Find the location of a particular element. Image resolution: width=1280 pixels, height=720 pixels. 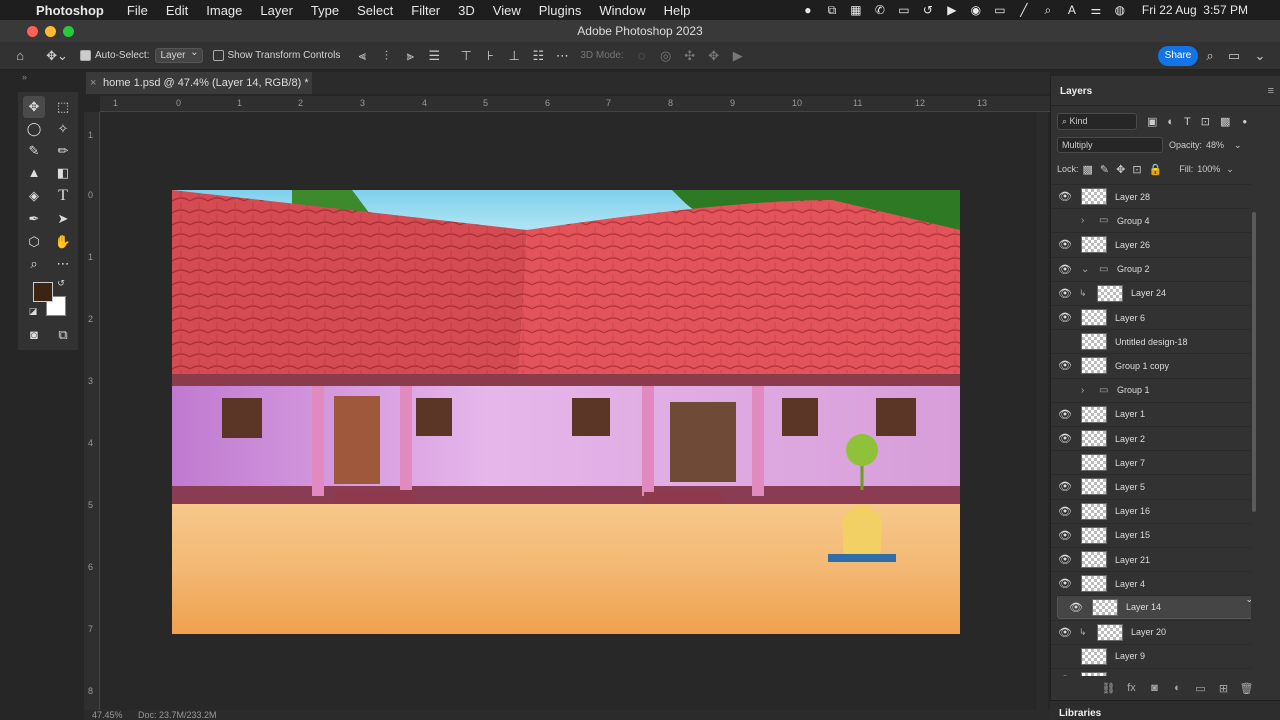

layer-row: 👁 Layer 7 is located at coordinates (1151, 462).